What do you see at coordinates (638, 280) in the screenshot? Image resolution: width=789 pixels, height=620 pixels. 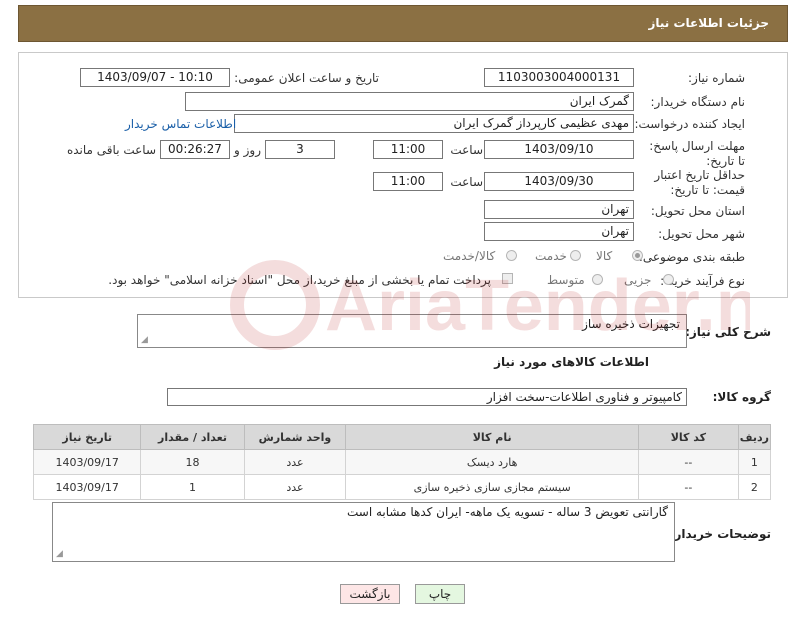 I see `process-minor-label: جزیی` at bounding box center [638, 280].